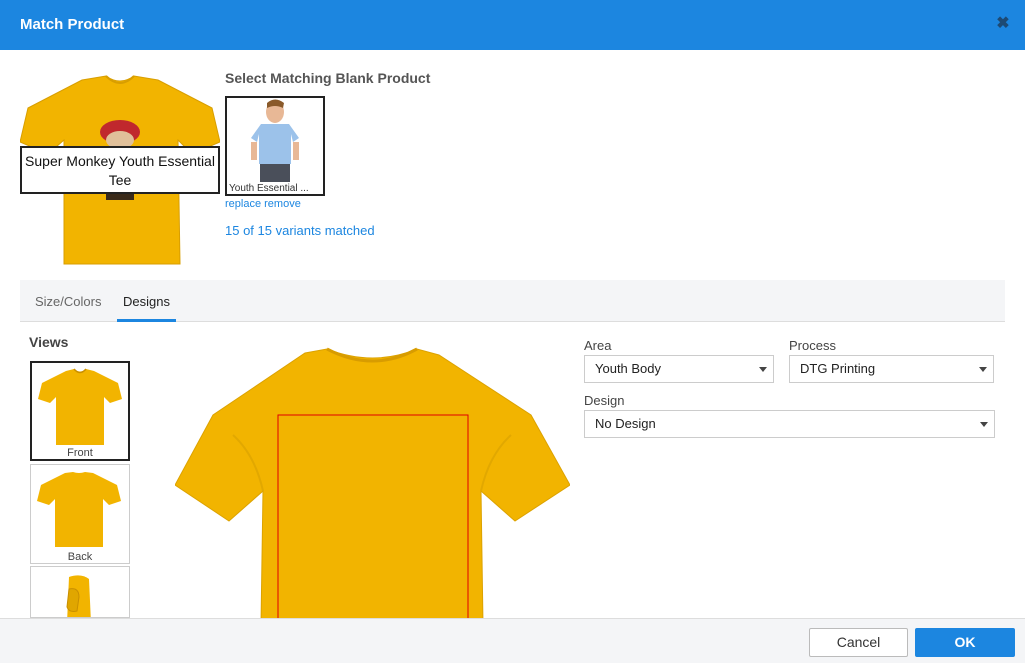 The height and width of the screenshot is (663, 1025). Describe the element at coordinates (625, 423) in the screenshot. I see `design-value: No Design` at that location.